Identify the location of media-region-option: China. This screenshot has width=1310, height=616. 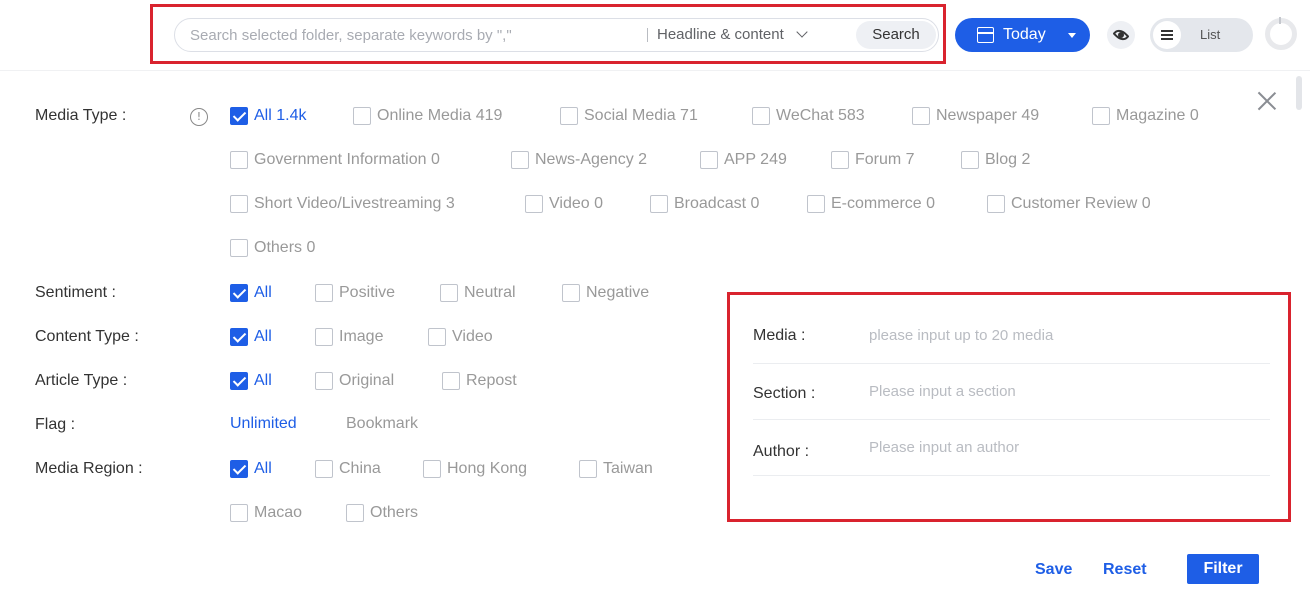
(348, 469).